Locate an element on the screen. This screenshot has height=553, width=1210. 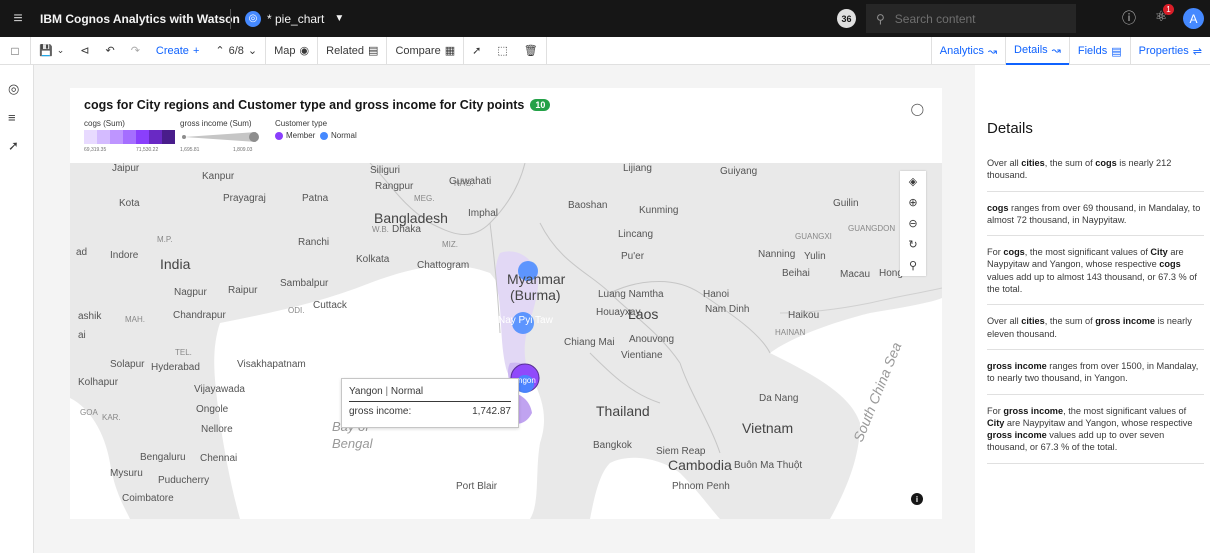
tab-details: Details ↝ is located at coordinates (1037, 51).